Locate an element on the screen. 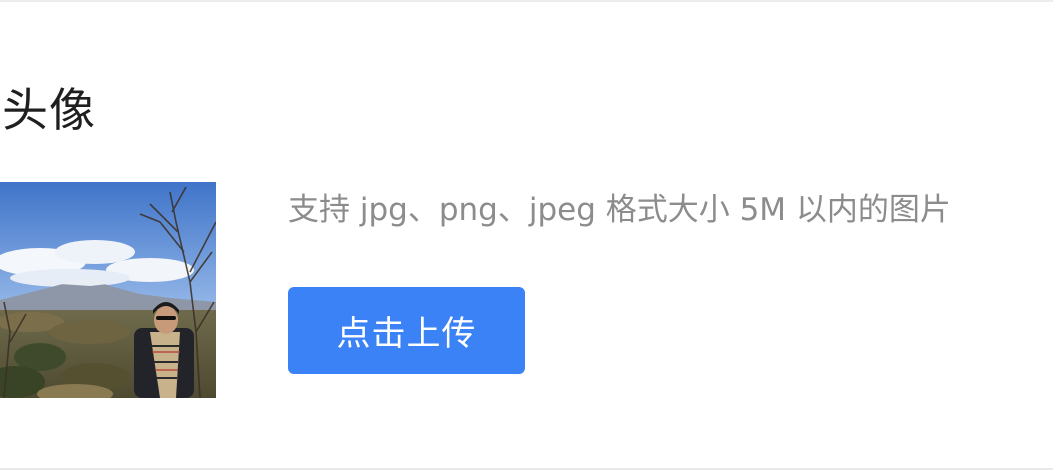 This screenshot has width=1053, height=471. section-title: 头像 is located at coordinates (49, 110).